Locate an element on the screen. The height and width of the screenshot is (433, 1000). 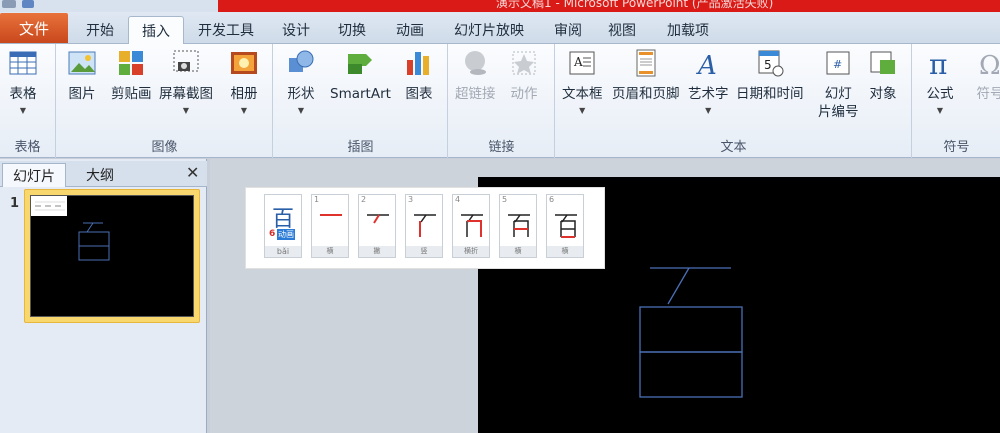
app-icon is located at coordinates (9, 4).